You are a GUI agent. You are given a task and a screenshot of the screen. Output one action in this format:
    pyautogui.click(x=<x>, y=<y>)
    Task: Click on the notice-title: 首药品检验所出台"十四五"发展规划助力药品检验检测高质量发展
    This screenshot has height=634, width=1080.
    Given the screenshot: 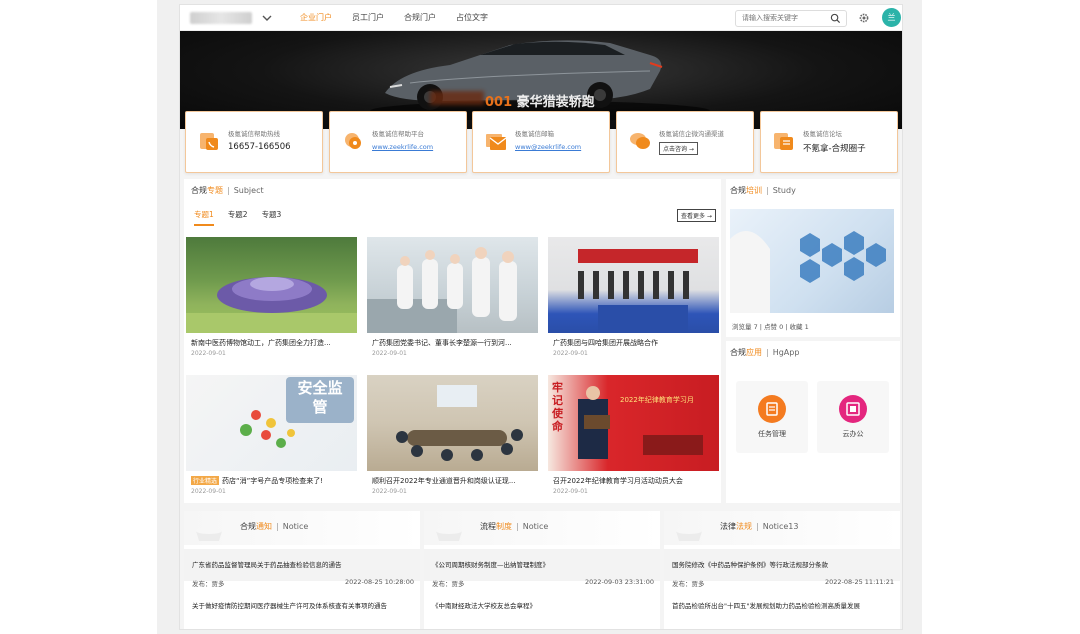 What is the action you would take?
    pyautogui.click(x=783, y=611)
    